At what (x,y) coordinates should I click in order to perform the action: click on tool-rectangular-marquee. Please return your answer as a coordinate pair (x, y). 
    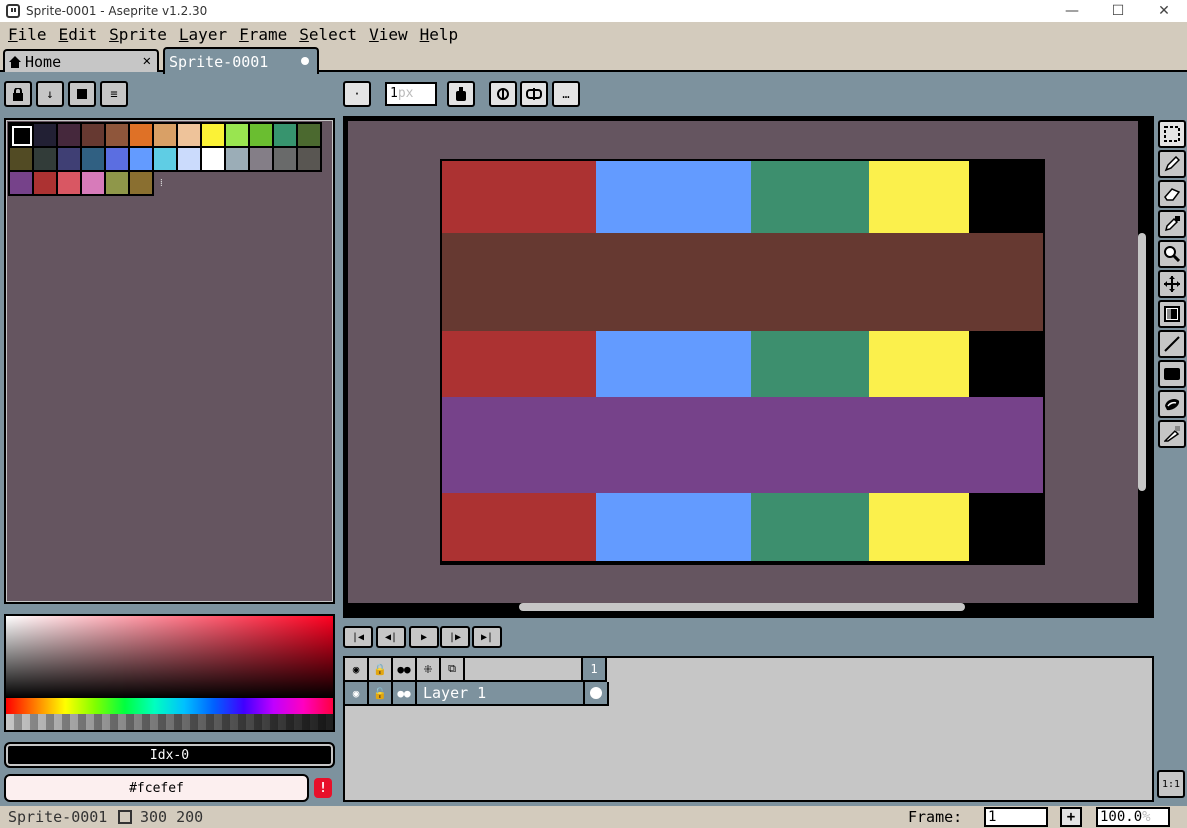
    Looking at the image, I should click on (1172, 134).